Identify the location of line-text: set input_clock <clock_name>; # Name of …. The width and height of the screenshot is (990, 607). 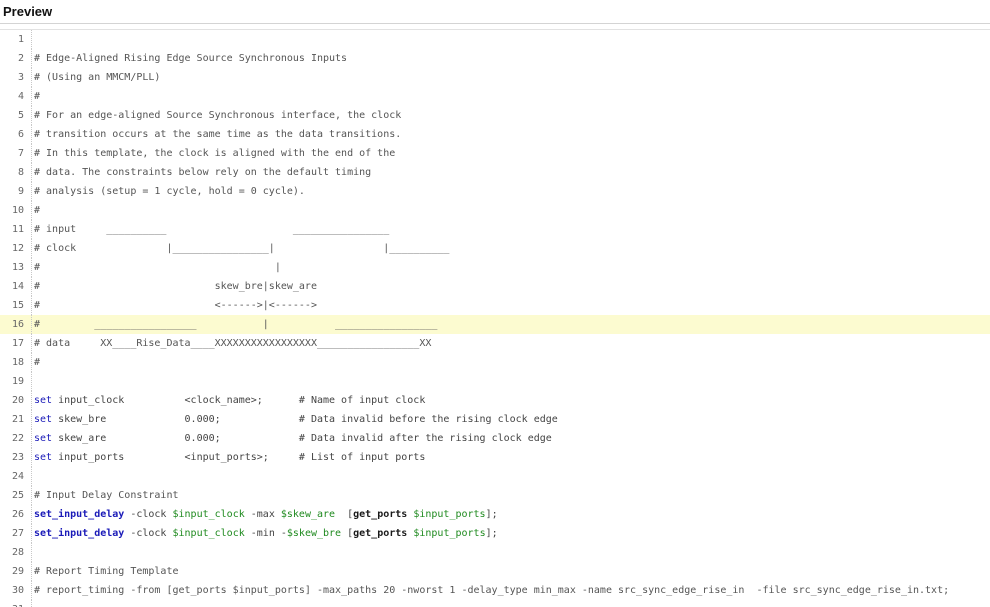
(229, 400).